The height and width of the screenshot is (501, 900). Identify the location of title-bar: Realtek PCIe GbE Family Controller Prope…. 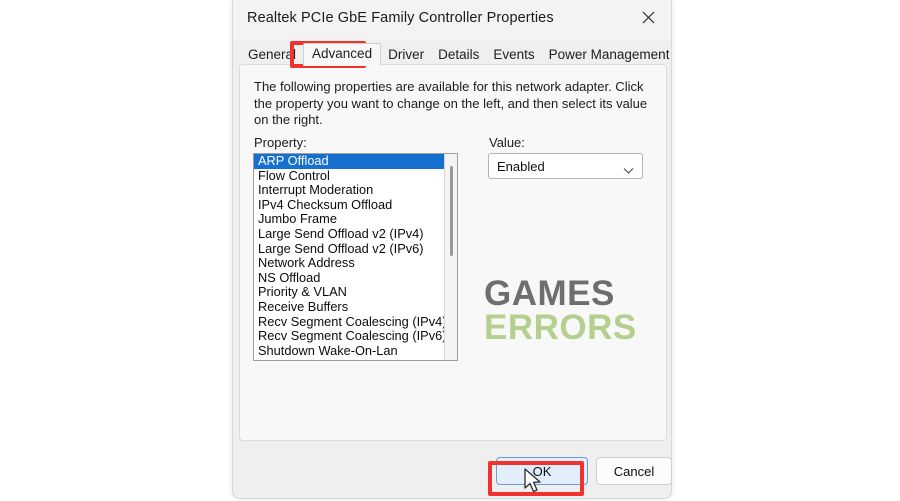
(452, 20).